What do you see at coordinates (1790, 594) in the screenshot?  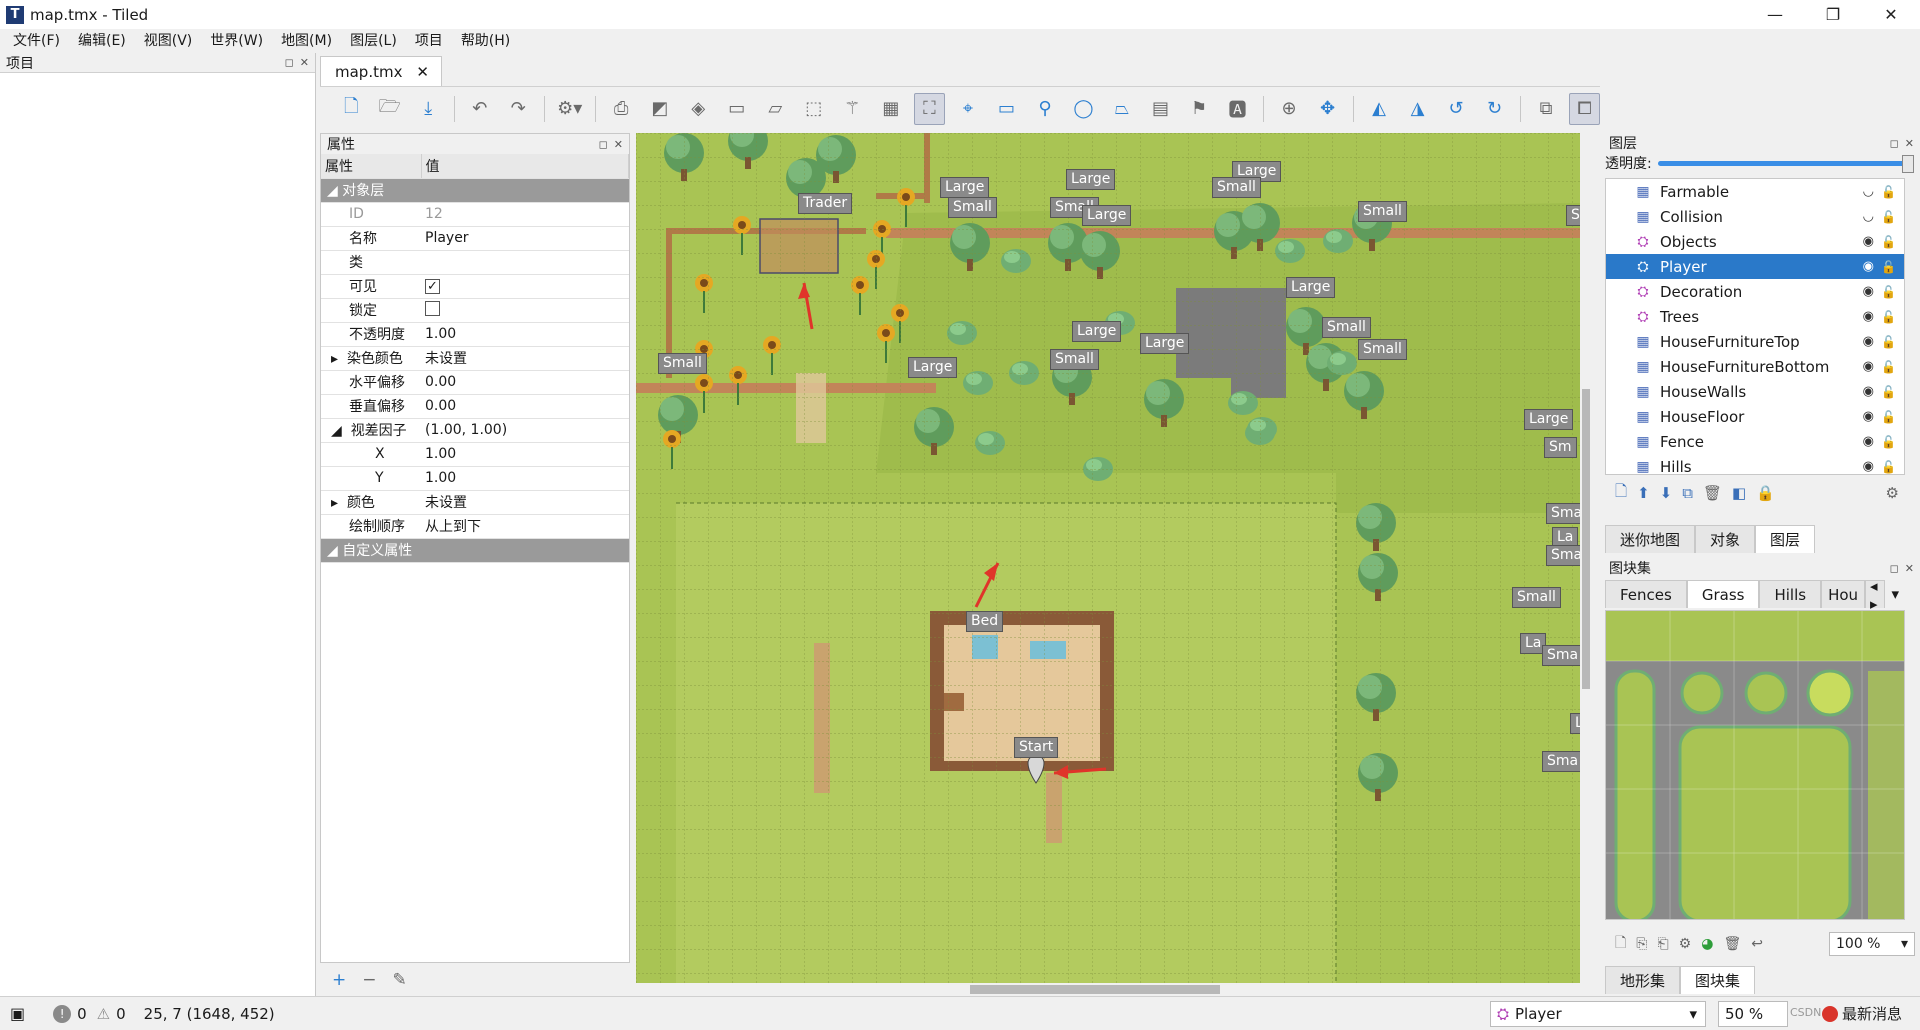 I see `tab-hills: Hills` at bounding box center [1790, 594].